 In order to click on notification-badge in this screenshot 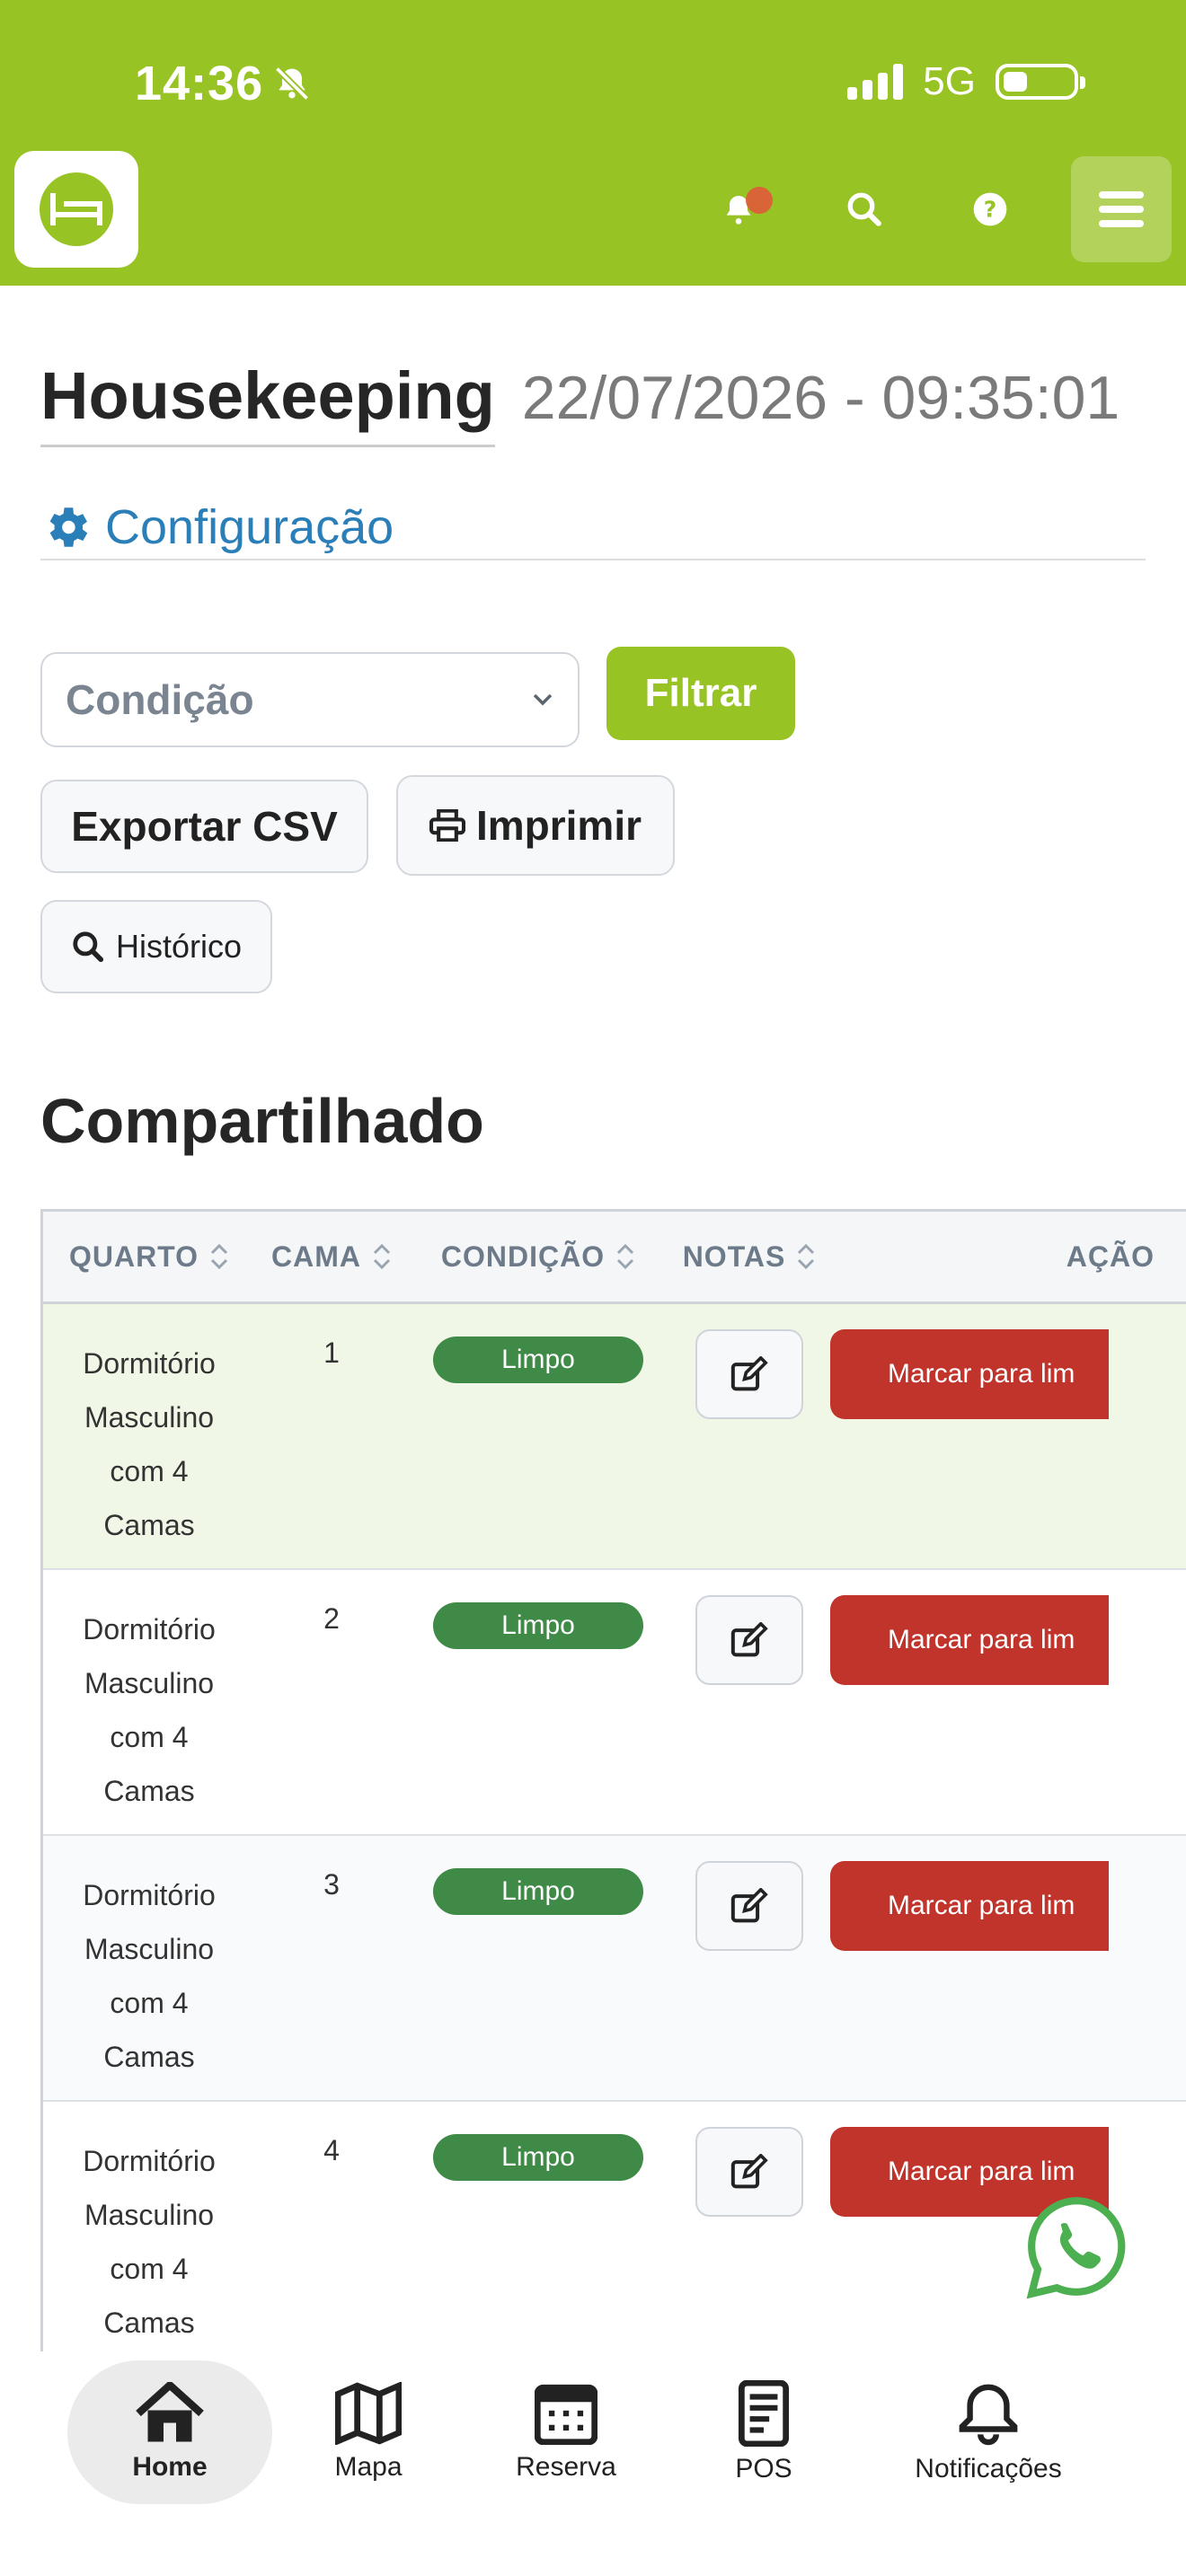, I will do `click(759, 200)`.